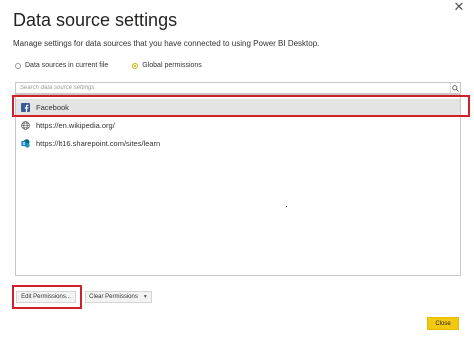  What do you see at coordinates (113, 297) in the screenshot?
I see `clear-permissions-label: Clear Permissions` at bounding box center [113, 297].